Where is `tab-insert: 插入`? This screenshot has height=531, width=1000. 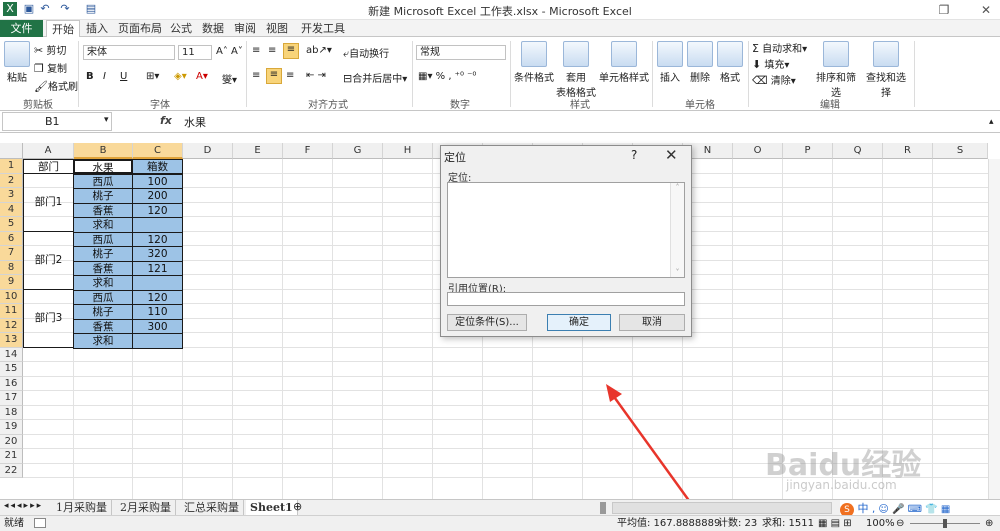
tab-insert: 插入 is located at coordinates (97, 28).